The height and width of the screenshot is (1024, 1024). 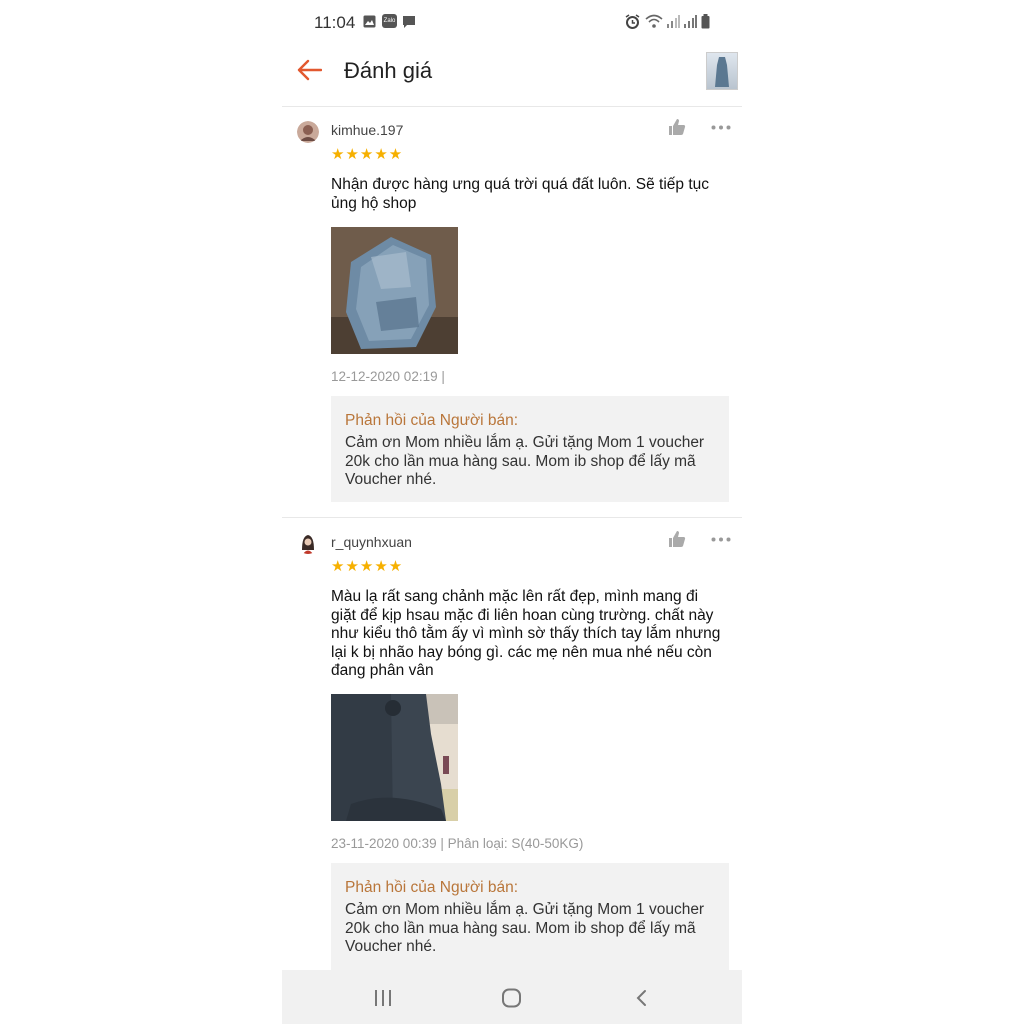 I want to click on page-title: Đánh giá, so click(x=388, y=70).